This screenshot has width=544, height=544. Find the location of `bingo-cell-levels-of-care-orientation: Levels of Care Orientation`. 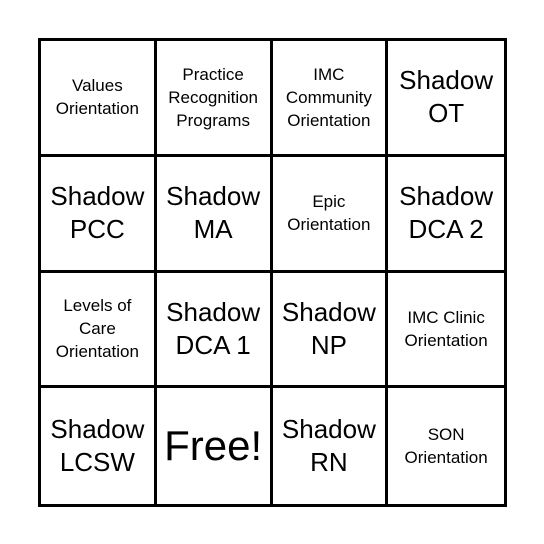

bingo-cell-levels-of-care-orientation: Levels of Care Orientation is located at coordinates (99, 330).